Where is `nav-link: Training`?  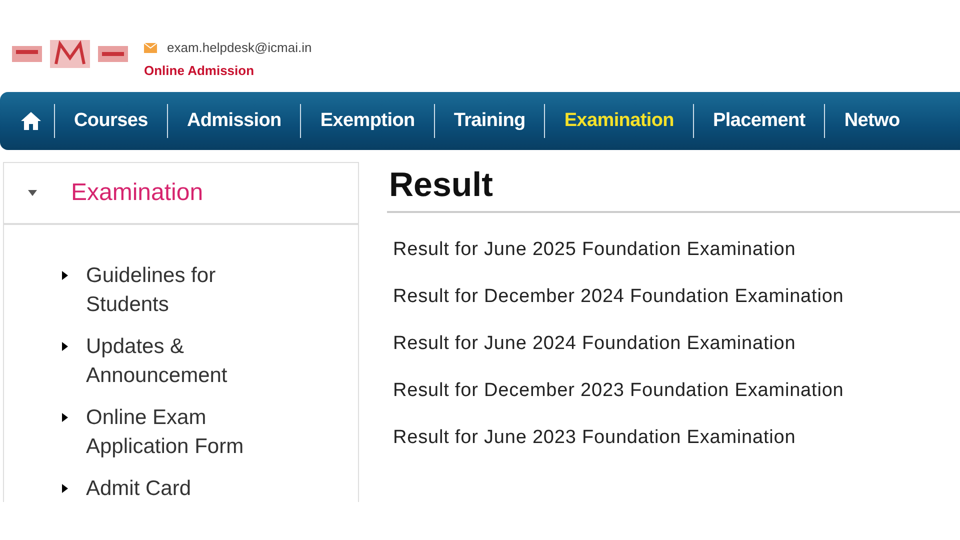 nav-link: Training is located at coordinates (489, 121).